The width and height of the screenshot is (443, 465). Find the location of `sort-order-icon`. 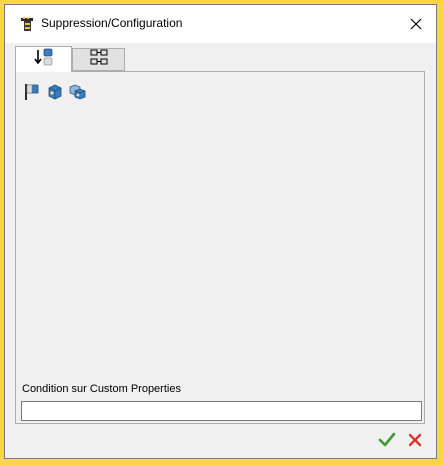

sort-order-icon is located at coordinates (44, 59).